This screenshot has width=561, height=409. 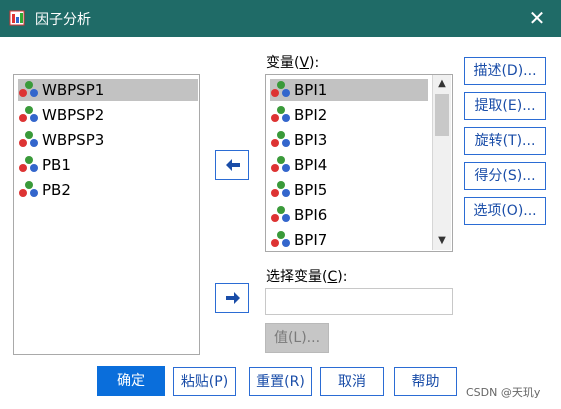 I want to click on list-item-label: BPI4, so click(x=311, y=165).